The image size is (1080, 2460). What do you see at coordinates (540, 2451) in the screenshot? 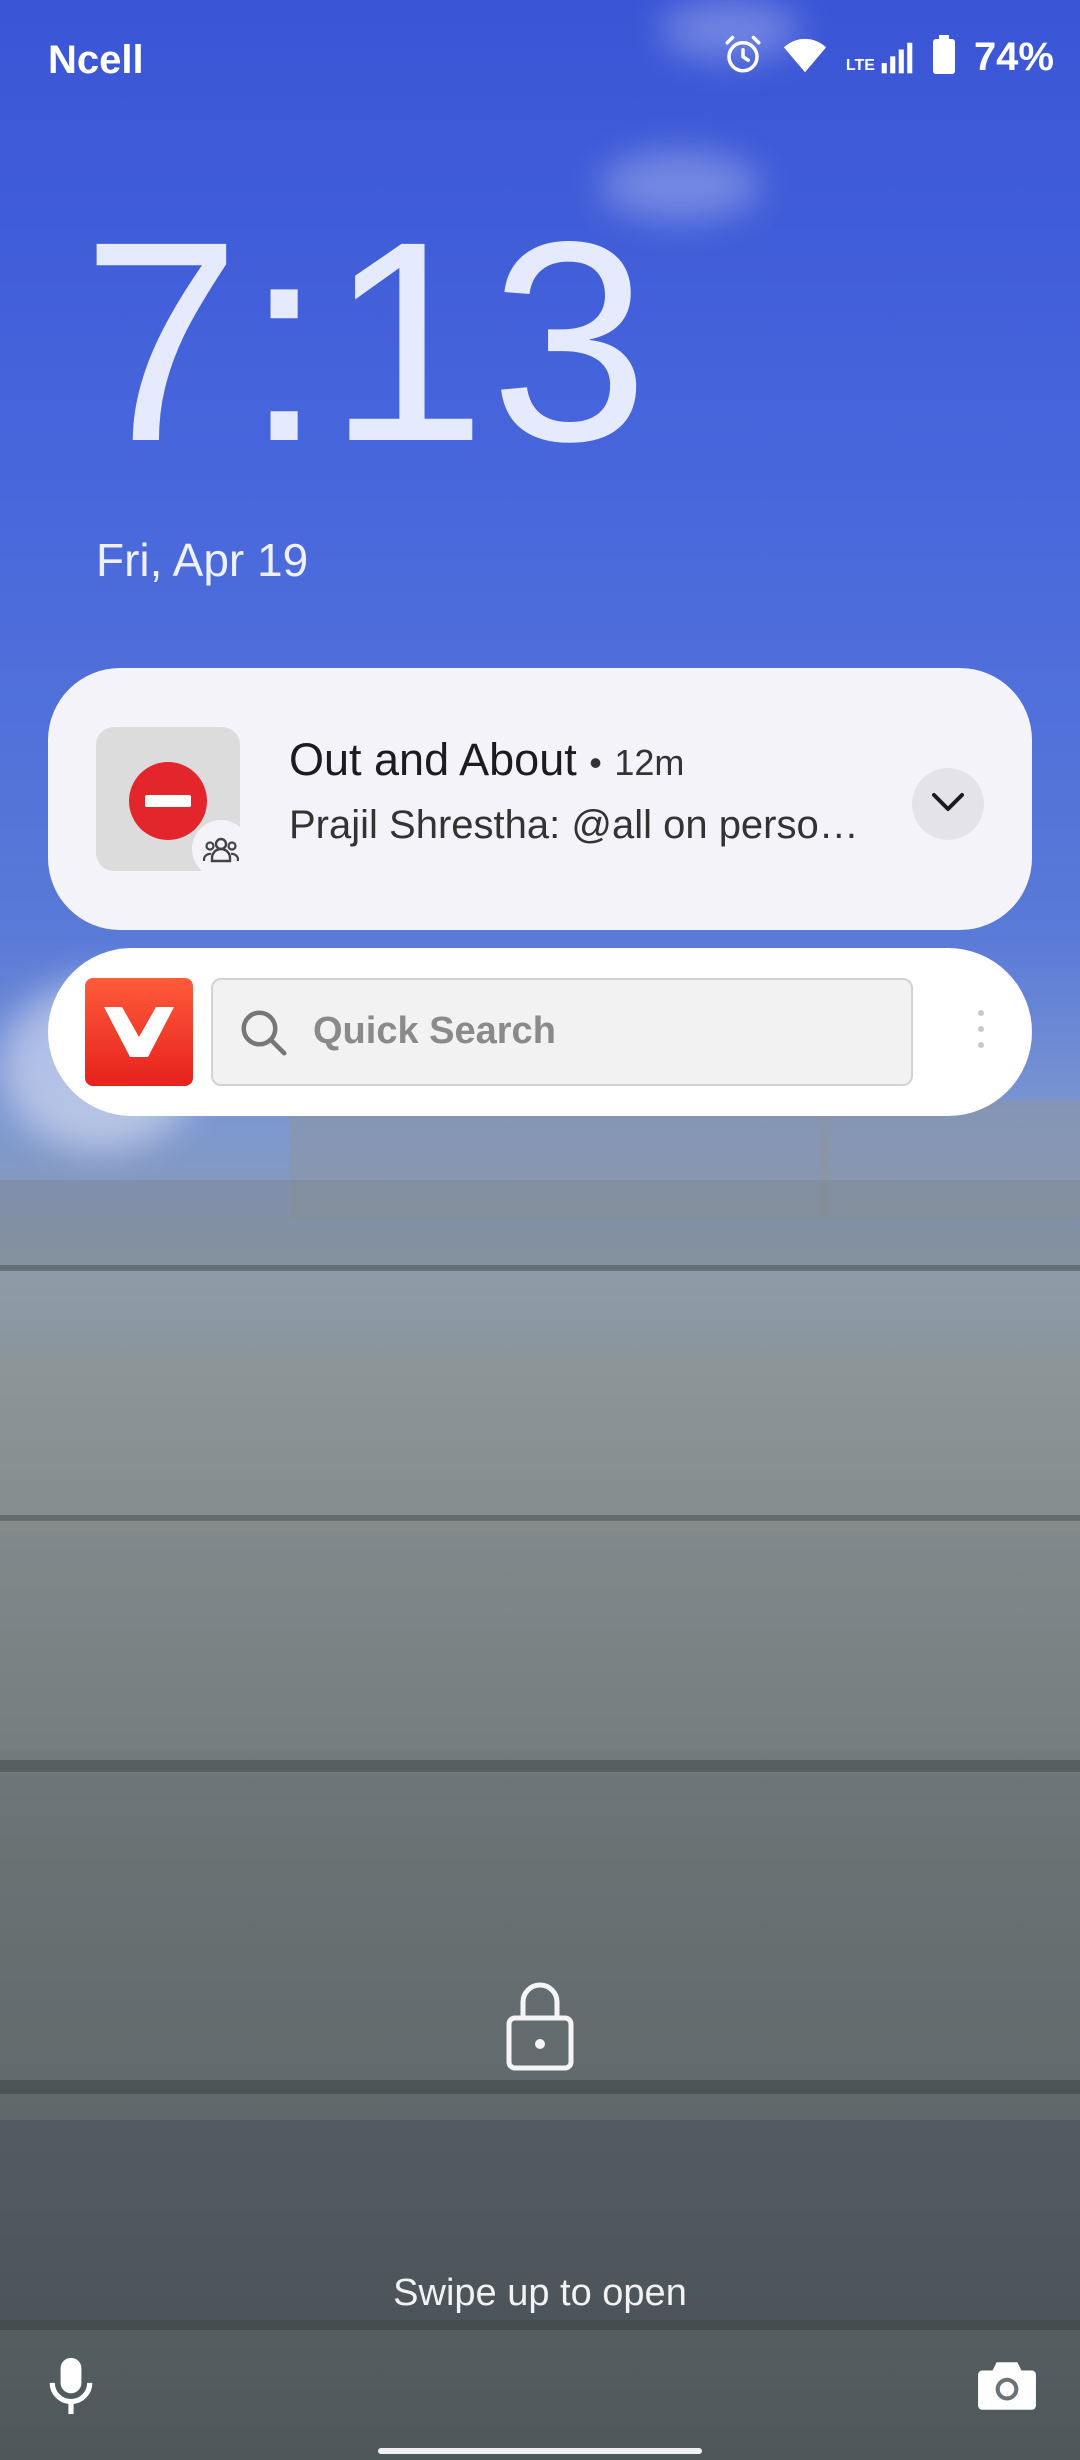
I see `navigation-handle` at bounding box center [540, 2451].